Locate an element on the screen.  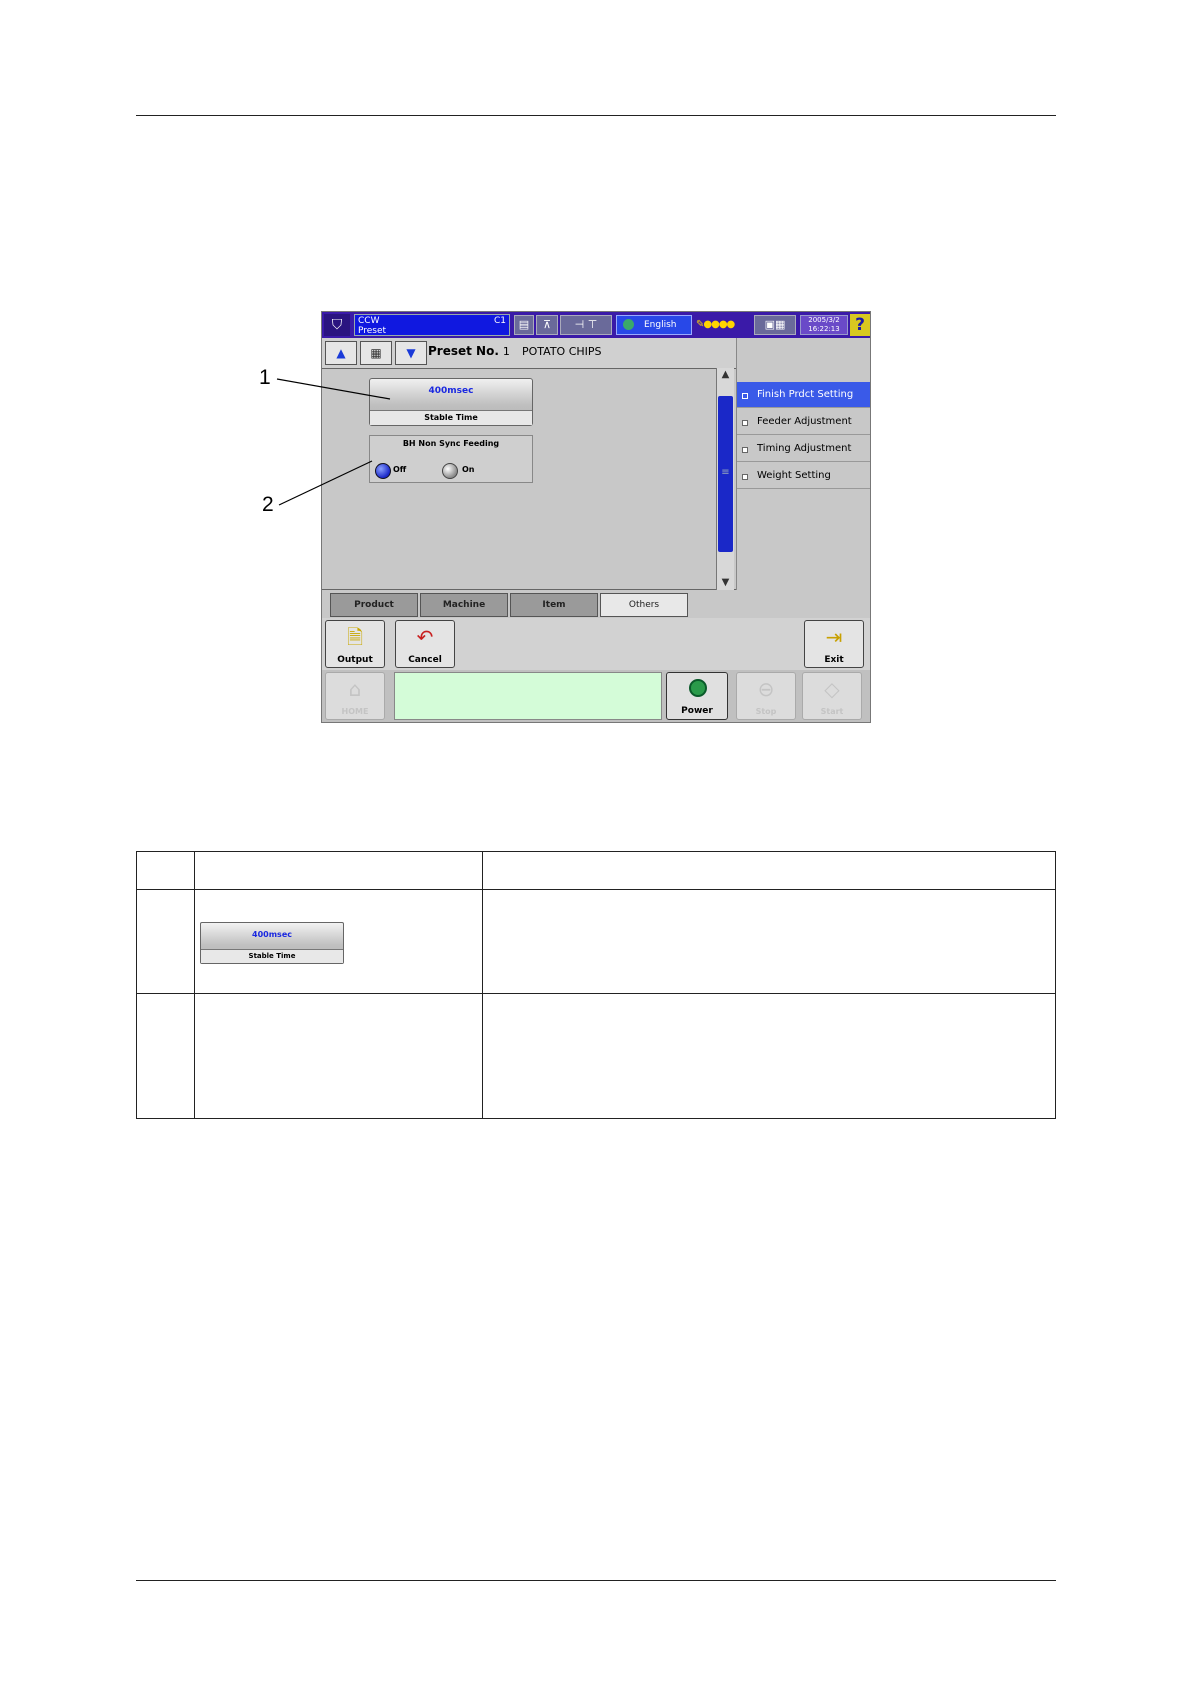
side-item-timing-adjustment: Timing Adjustment is located at coordinates (803, 449).